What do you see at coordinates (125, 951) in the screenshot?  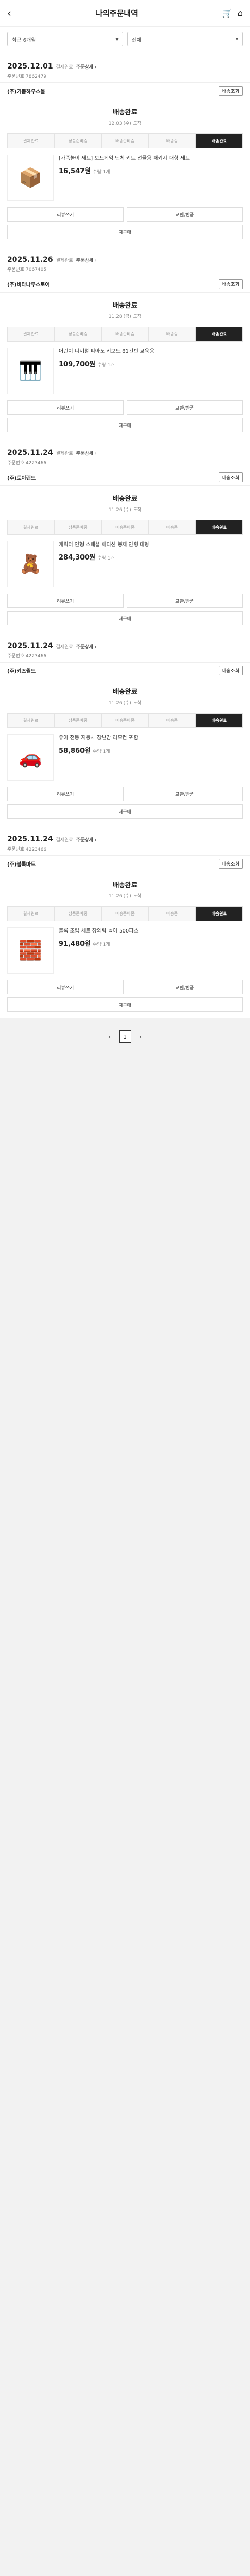 I see `order-item: 🧱 블록 조립 세트 창의력 놀이 500피스 91,480원 수량 1개` at bounding box center [125, 951].